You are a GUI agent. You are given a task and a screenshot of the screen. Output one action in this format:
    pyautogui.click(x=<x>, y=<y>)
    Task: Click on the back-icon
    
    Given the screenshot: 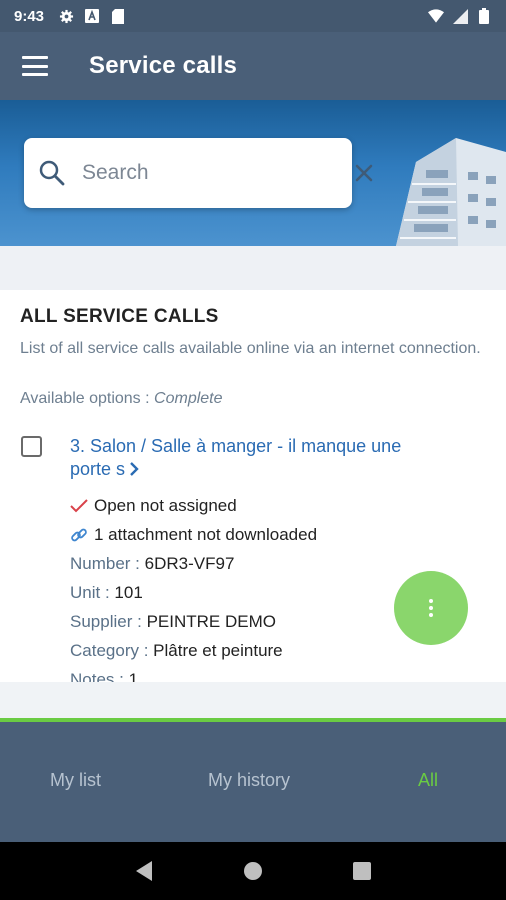 What is the action you would take?
    pyautogui.click(x=144, y=871)
    